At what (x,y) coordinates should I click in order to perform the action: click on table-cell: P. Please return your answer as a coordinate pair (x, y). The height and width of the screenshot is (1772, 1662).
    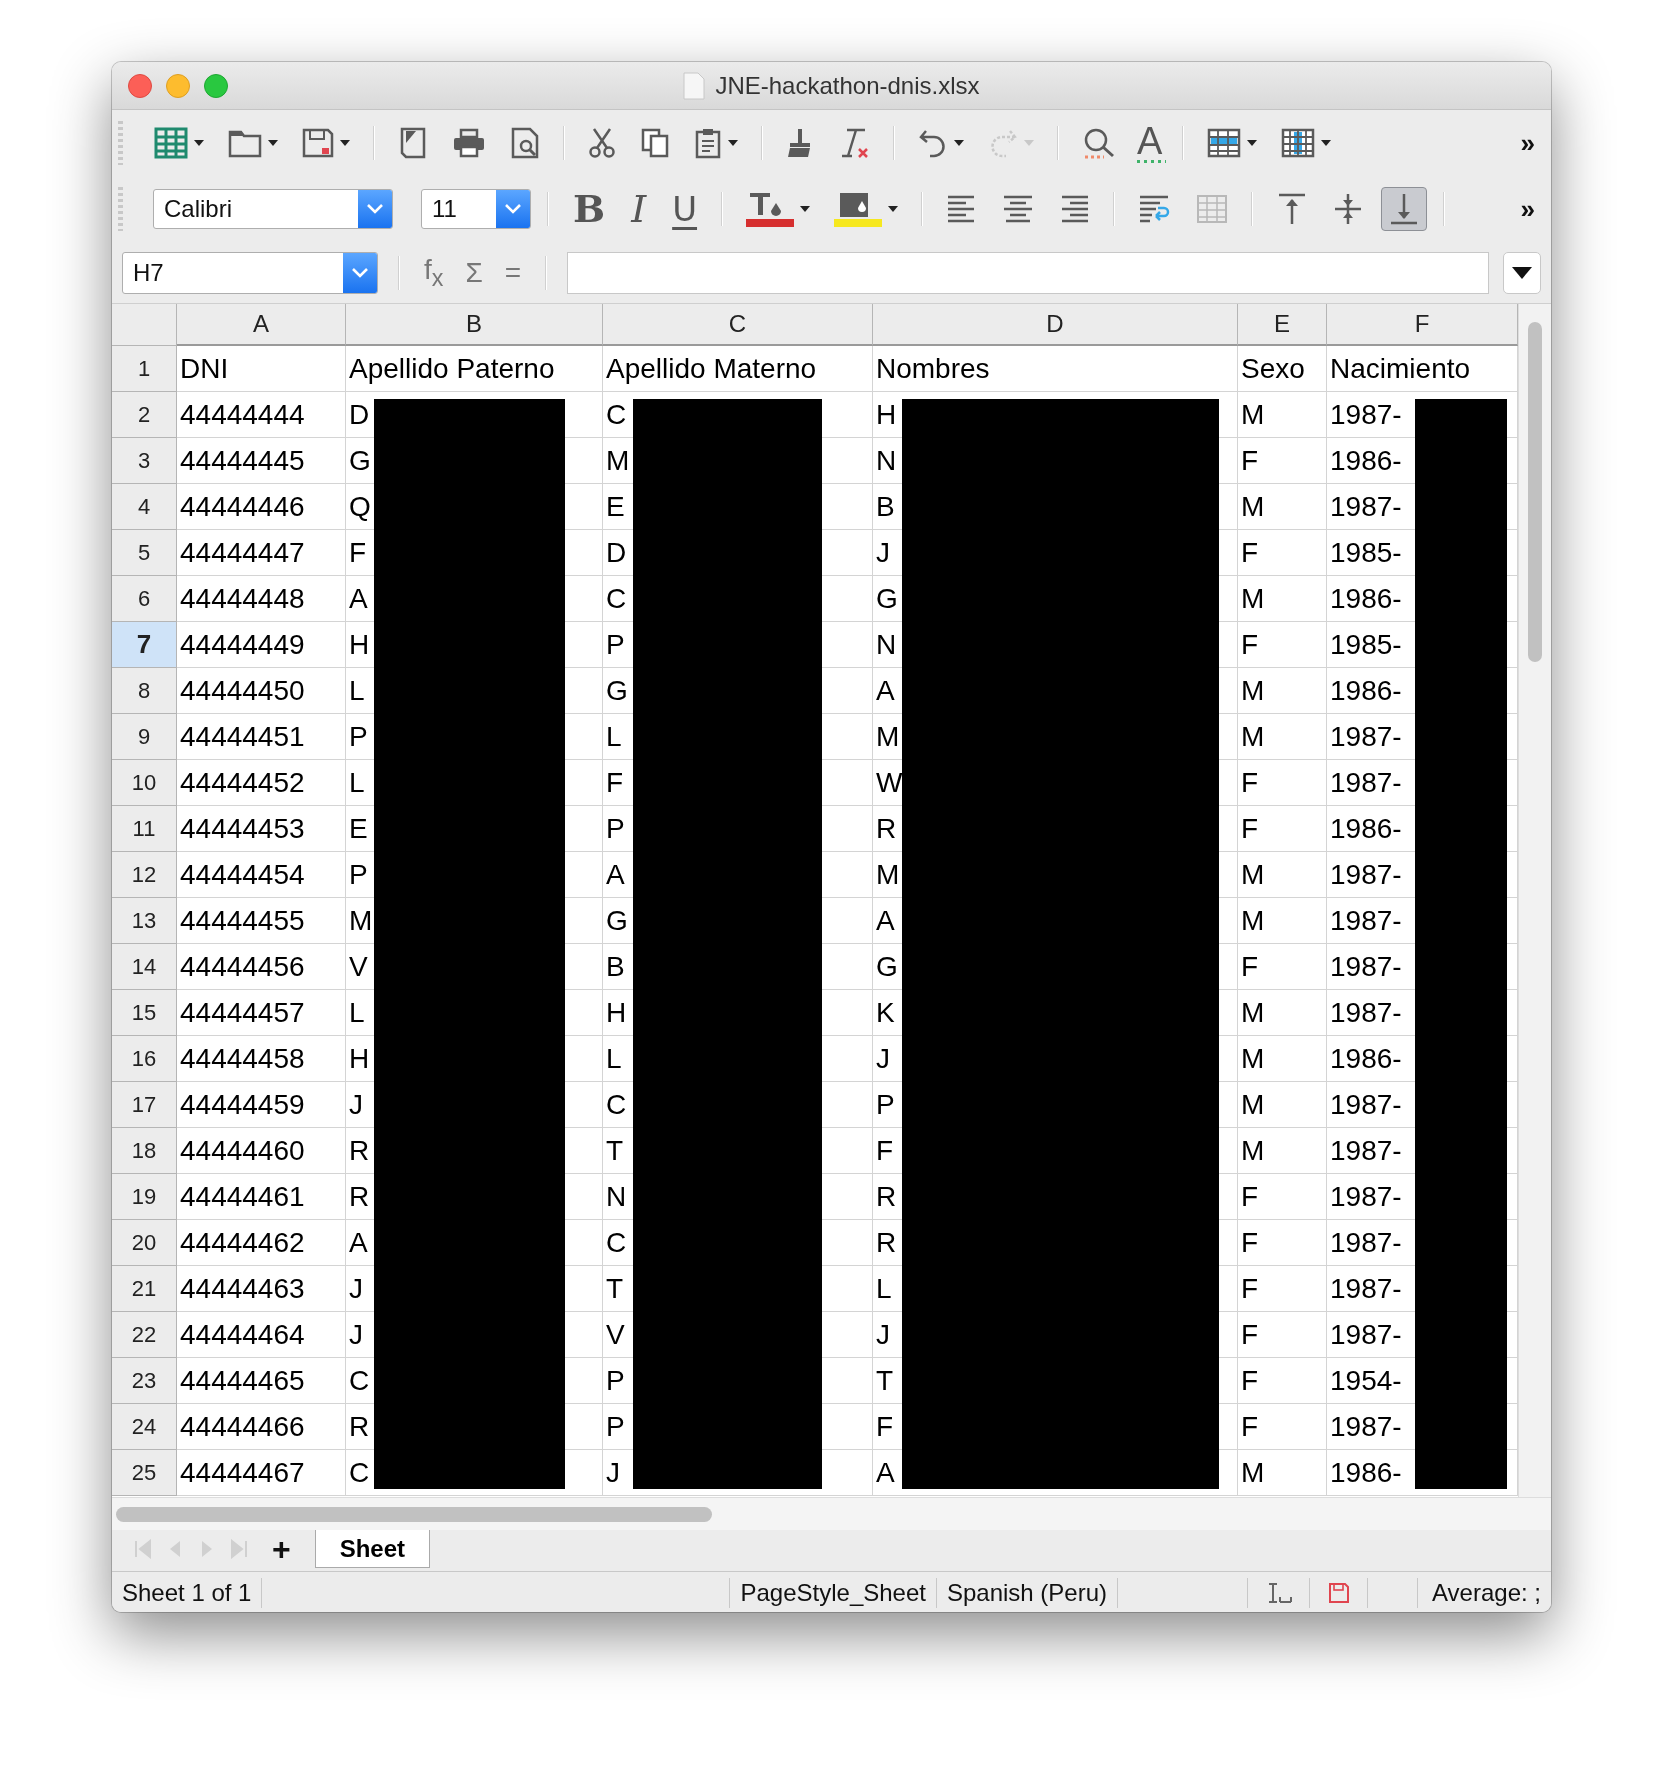
    Looking at the image, I should click on (615, 644).